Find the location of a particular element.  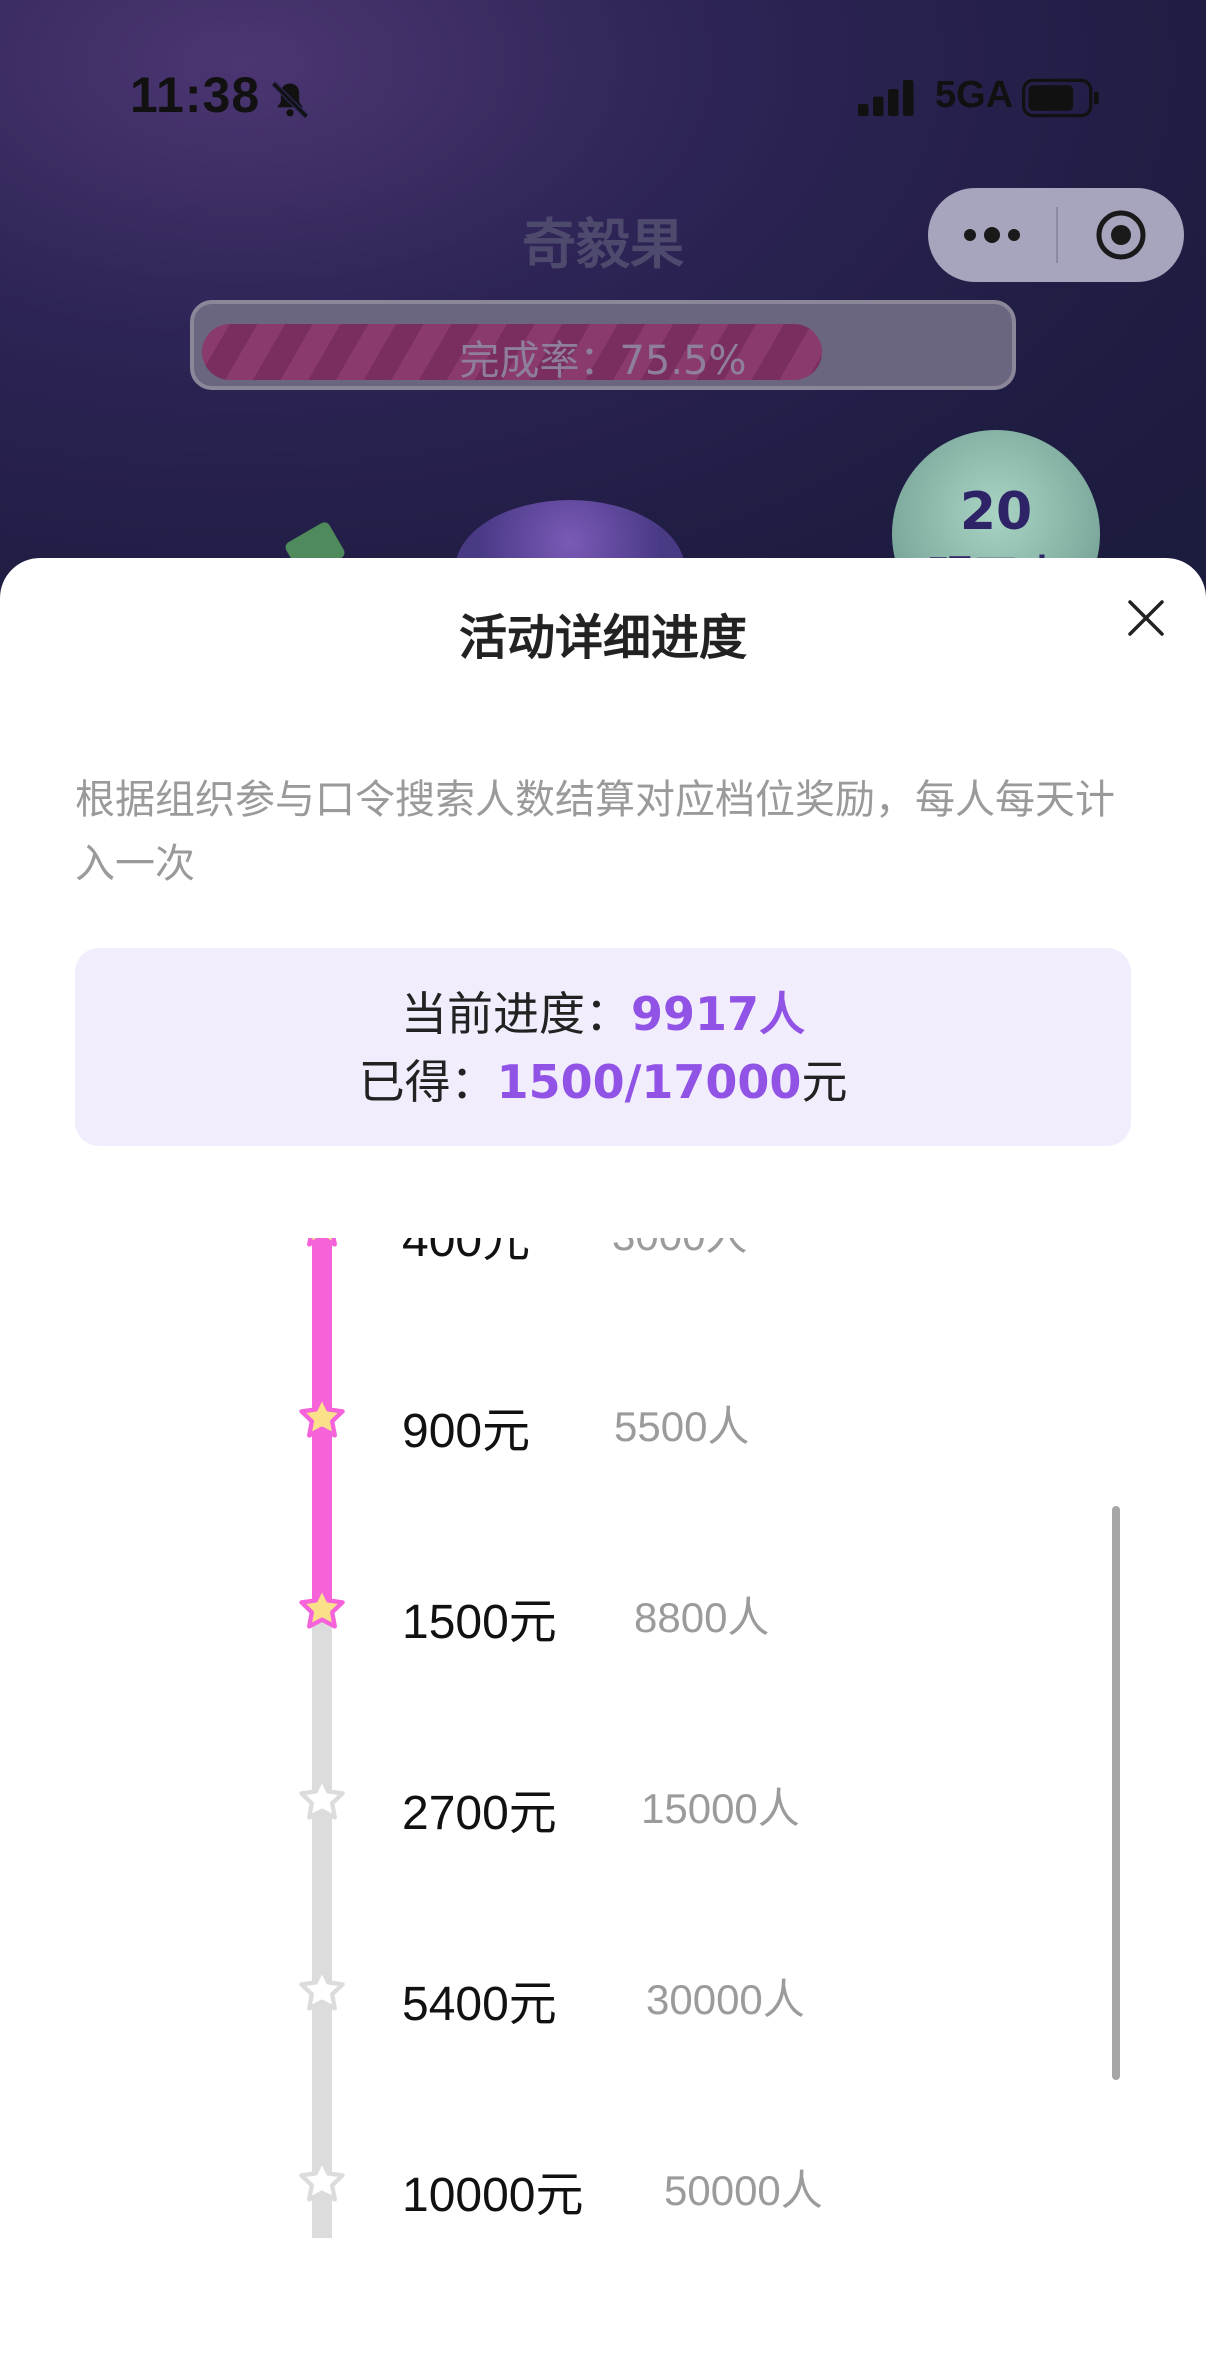

tier-row: 400元 3000人 is located at coordinates (603, 1259).